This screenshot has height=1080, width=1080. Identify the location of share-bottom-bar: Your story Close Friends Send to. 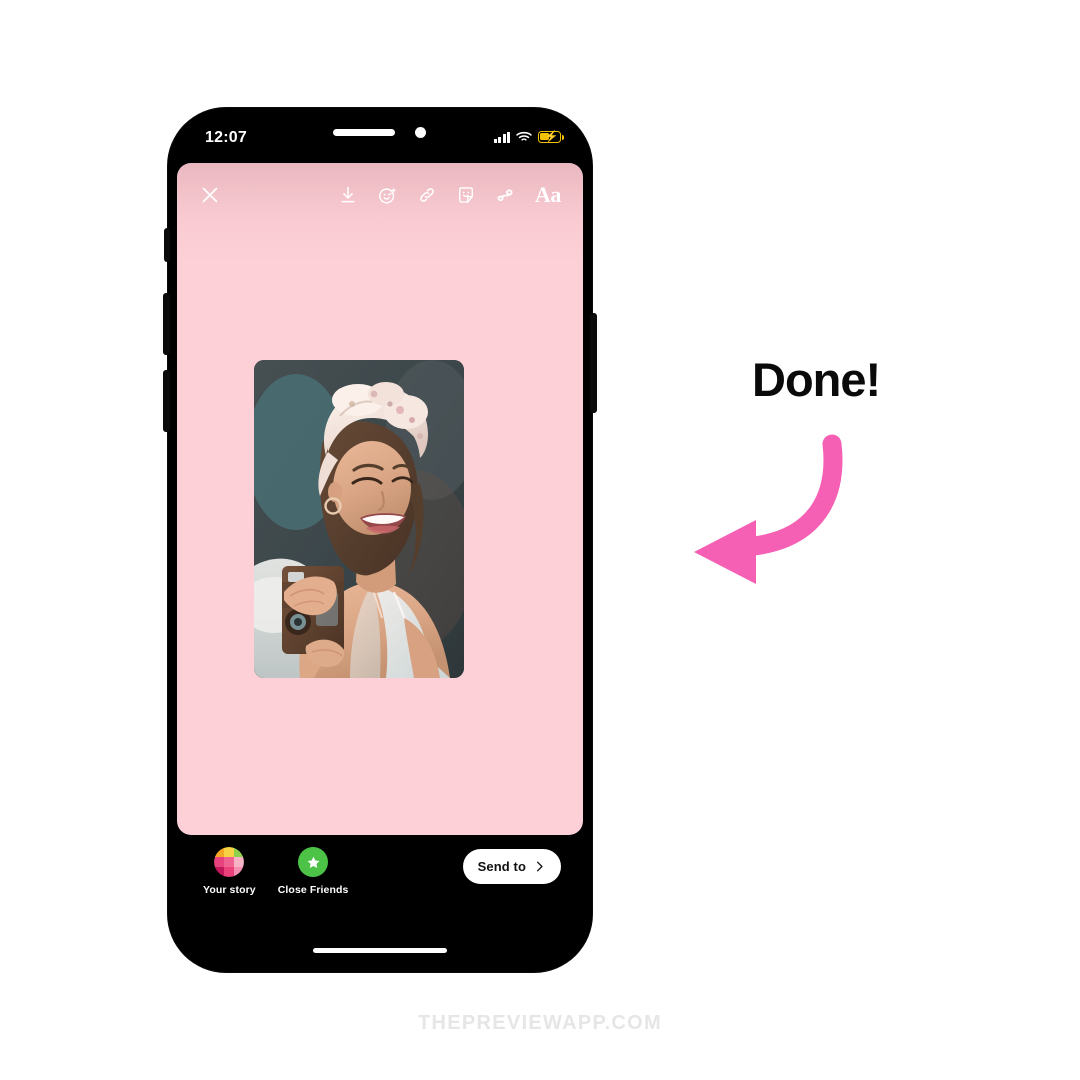
(380, 899).